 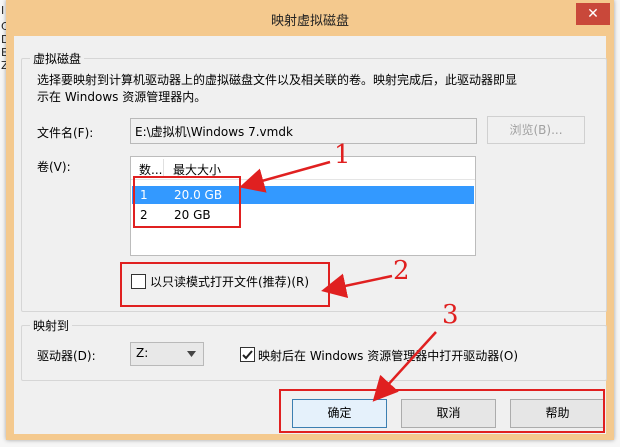 I want to click on annotation-number: 3, so click(x=450, y=315).